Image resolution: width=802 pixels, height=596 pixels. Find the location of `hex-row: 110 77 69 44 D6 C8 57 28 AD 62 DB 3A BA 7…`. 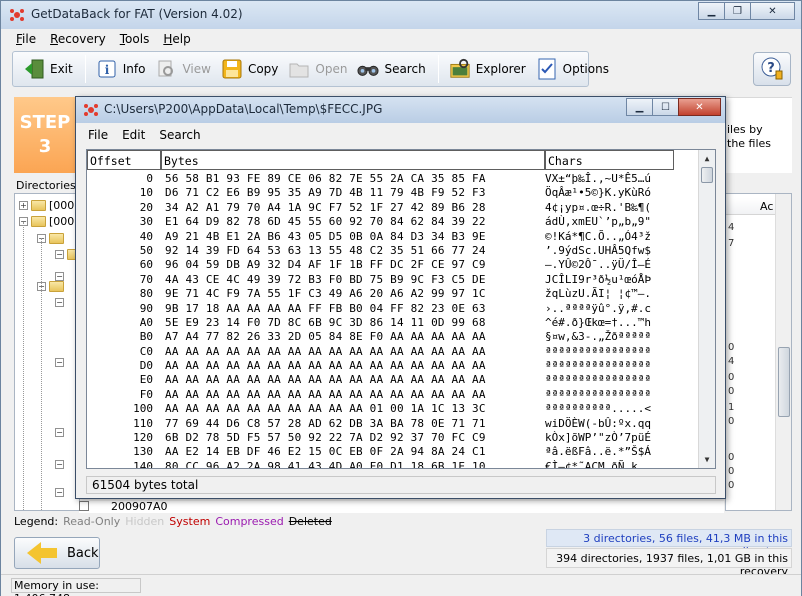

hex-row: 110 77 69 44 D6 C8 57 28 AD 62 DB 3A BA 7… is located at coordinates (393, 424).